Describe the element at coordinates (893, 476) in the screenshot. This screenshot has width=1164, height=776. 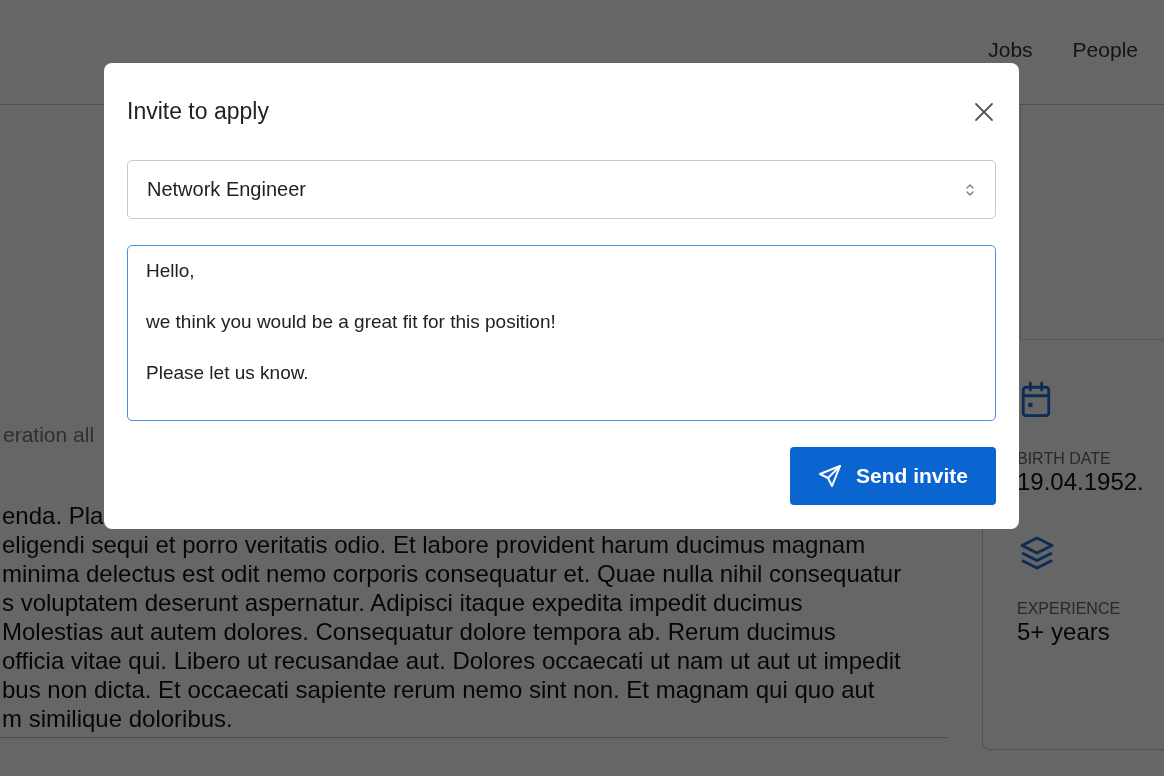
I see `send-invite-button: Send invite` at that location.